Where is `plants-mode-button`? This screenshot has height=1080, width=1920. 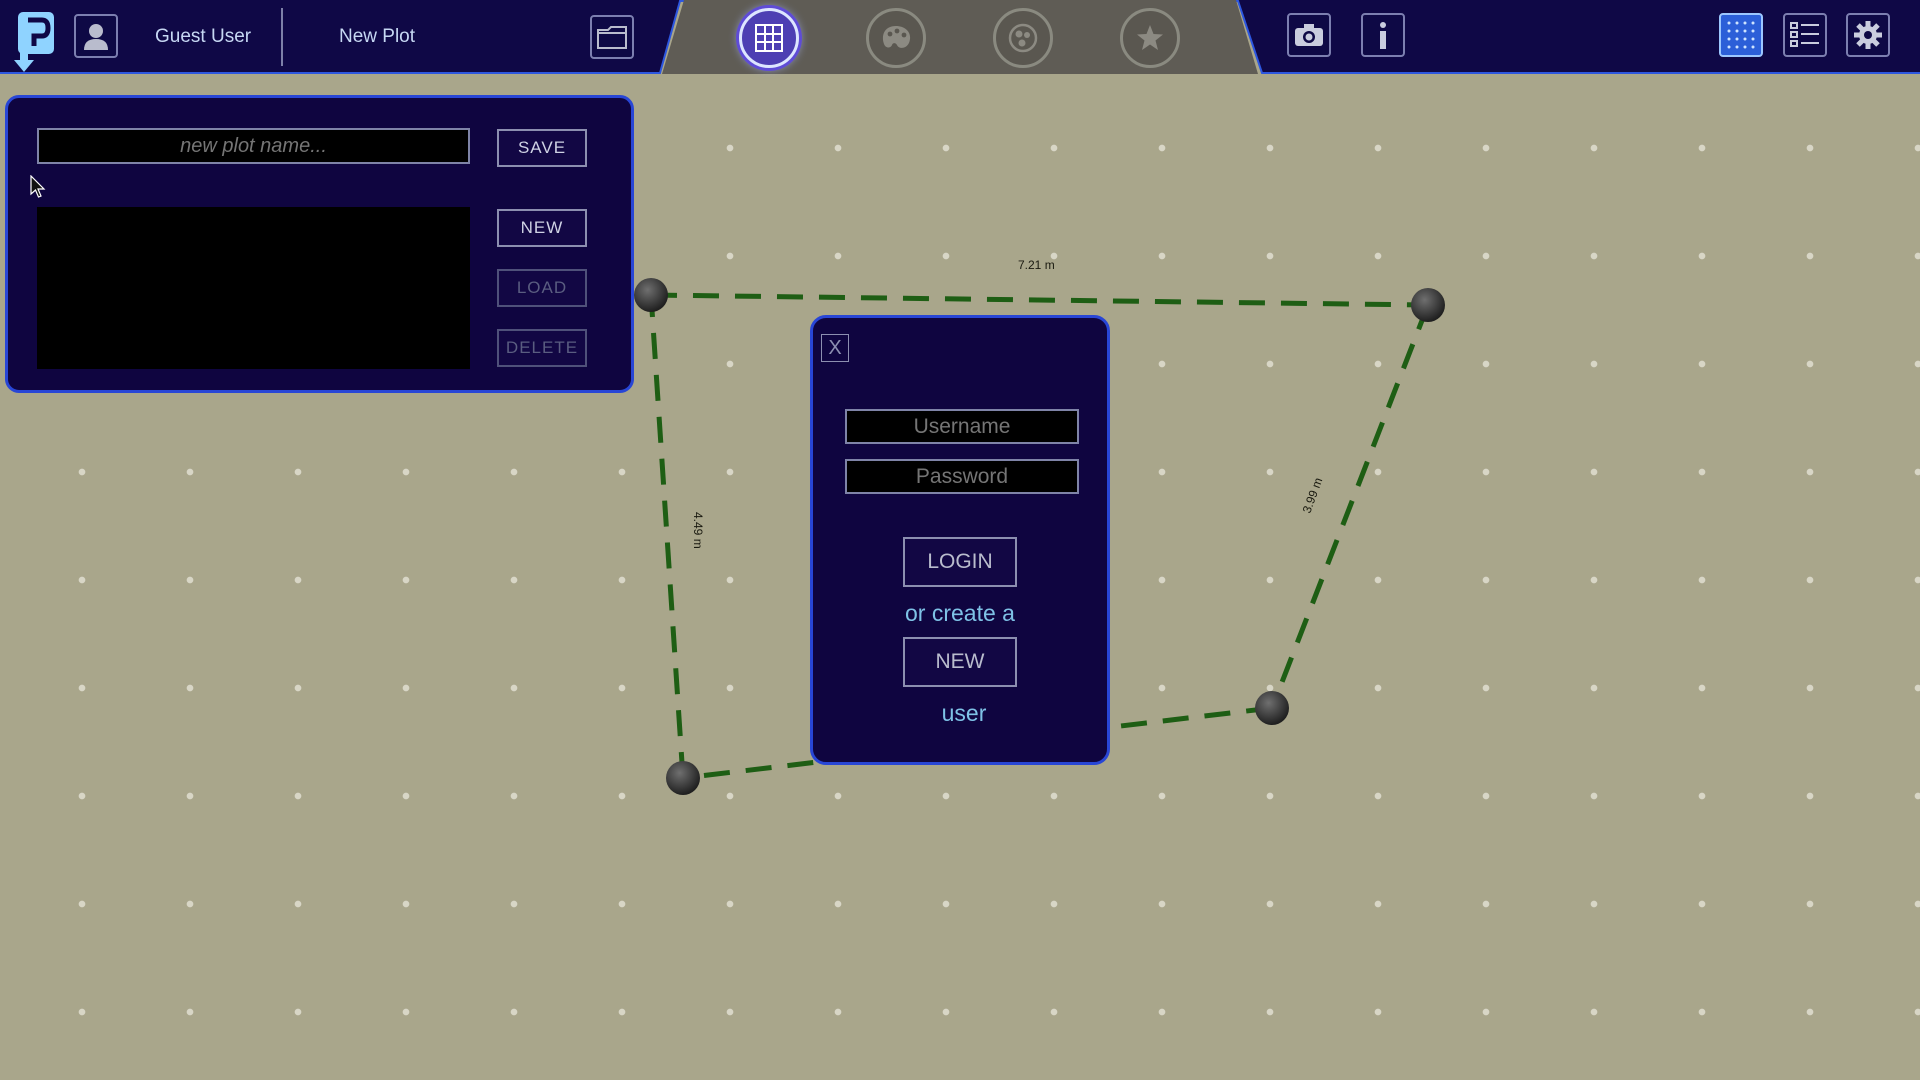
plants-mode-button is located at coordinates (1023, 38).